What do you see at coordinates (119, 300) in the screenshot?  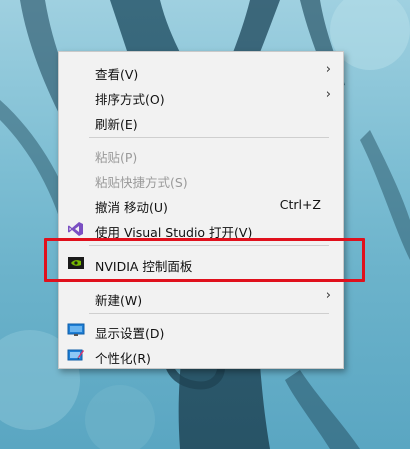 I see `menu-item-new-label: 新建(W)` at bounding box center [119, 300].